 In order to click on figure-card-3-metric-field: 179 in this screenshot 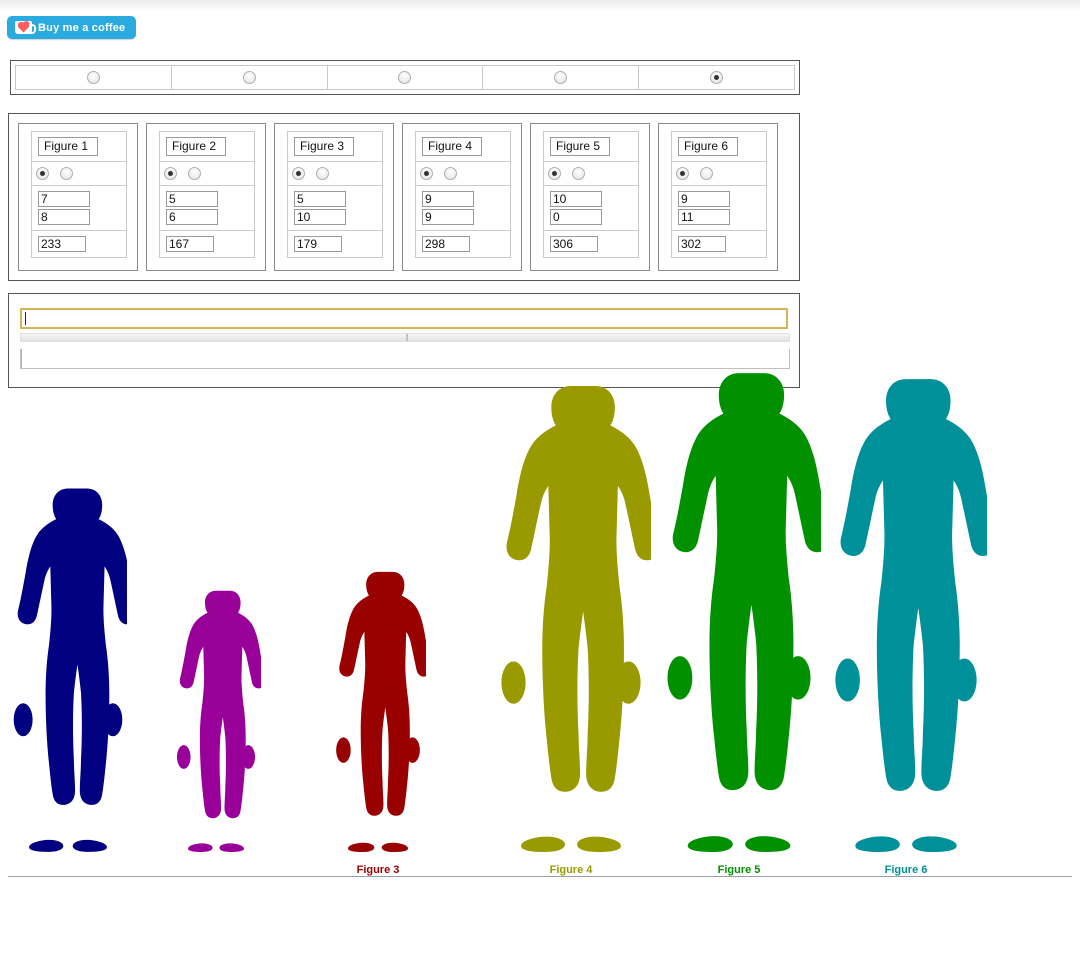, I will do `click(335, 244)`.